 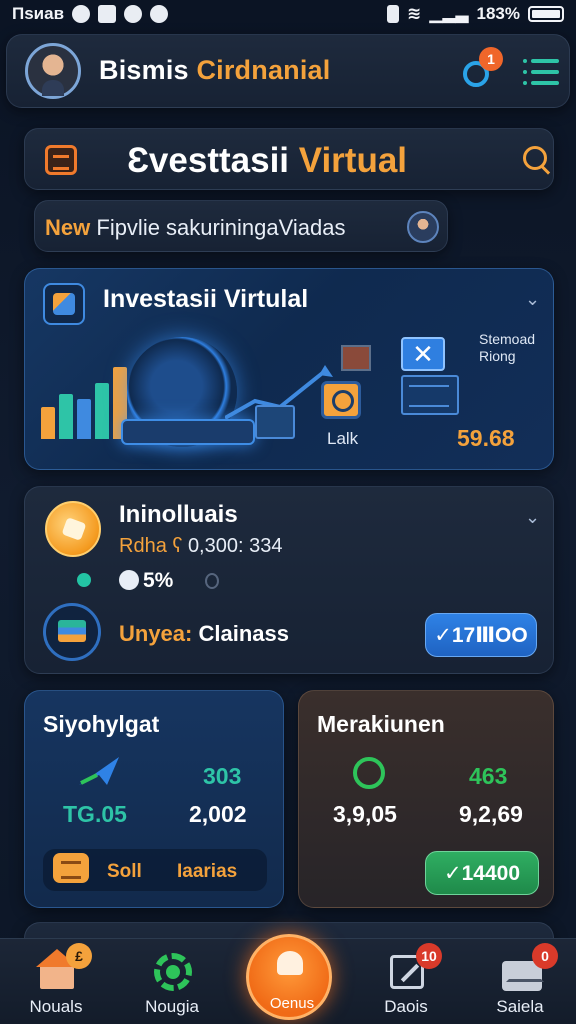 I want to click on edit-badge: 10, so click(x=429, y=956).